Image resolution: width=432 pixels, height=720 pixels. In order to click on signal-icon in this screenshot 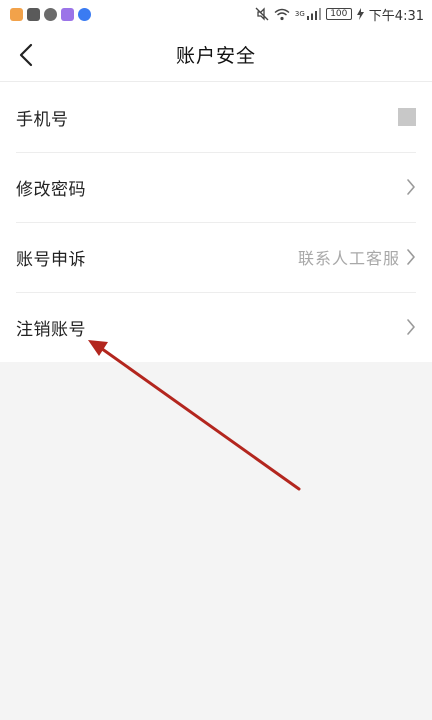, I will do `click(313, 14)`.